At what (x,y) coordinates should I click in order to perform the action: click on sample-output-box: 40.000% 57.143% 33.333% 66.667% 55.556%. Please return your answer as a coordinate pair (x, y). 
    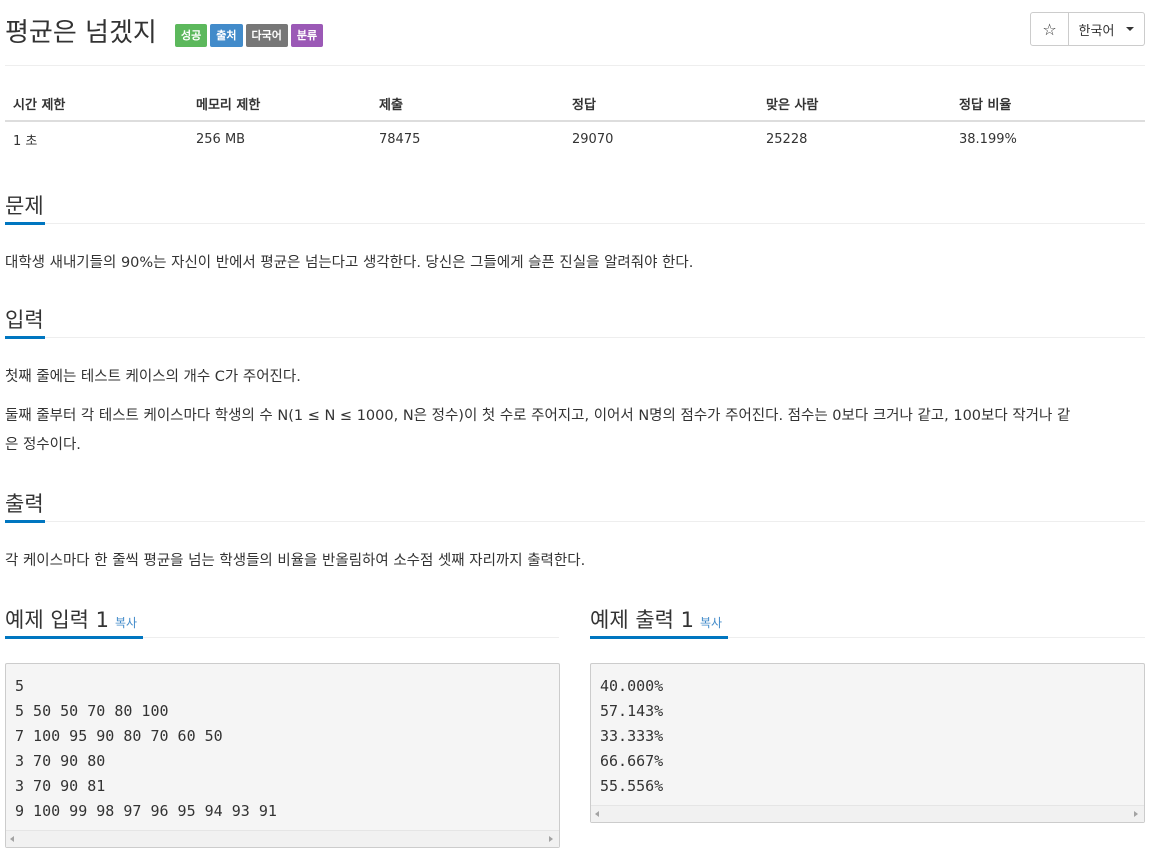
    Looking at the image, I should click on (867, 743).